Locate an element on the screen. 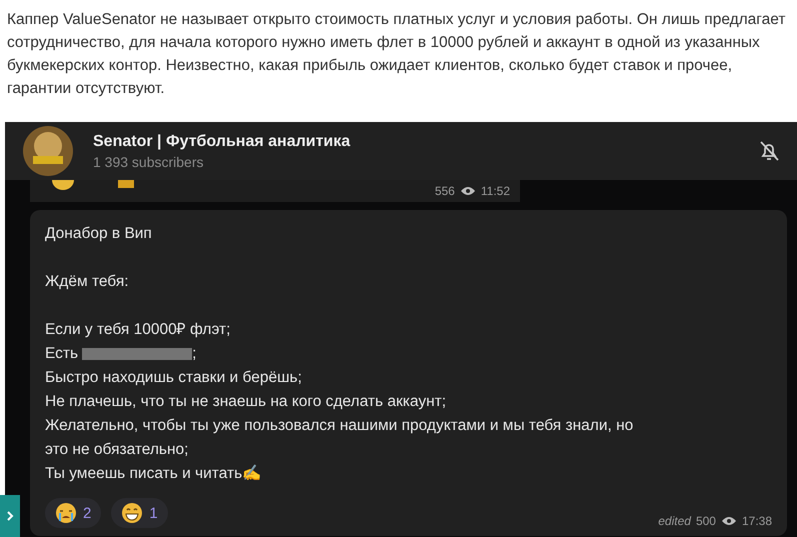 The height and width of the screenshot is (537, 797). message-time: 17:38 is located at coordinates (757, 521).